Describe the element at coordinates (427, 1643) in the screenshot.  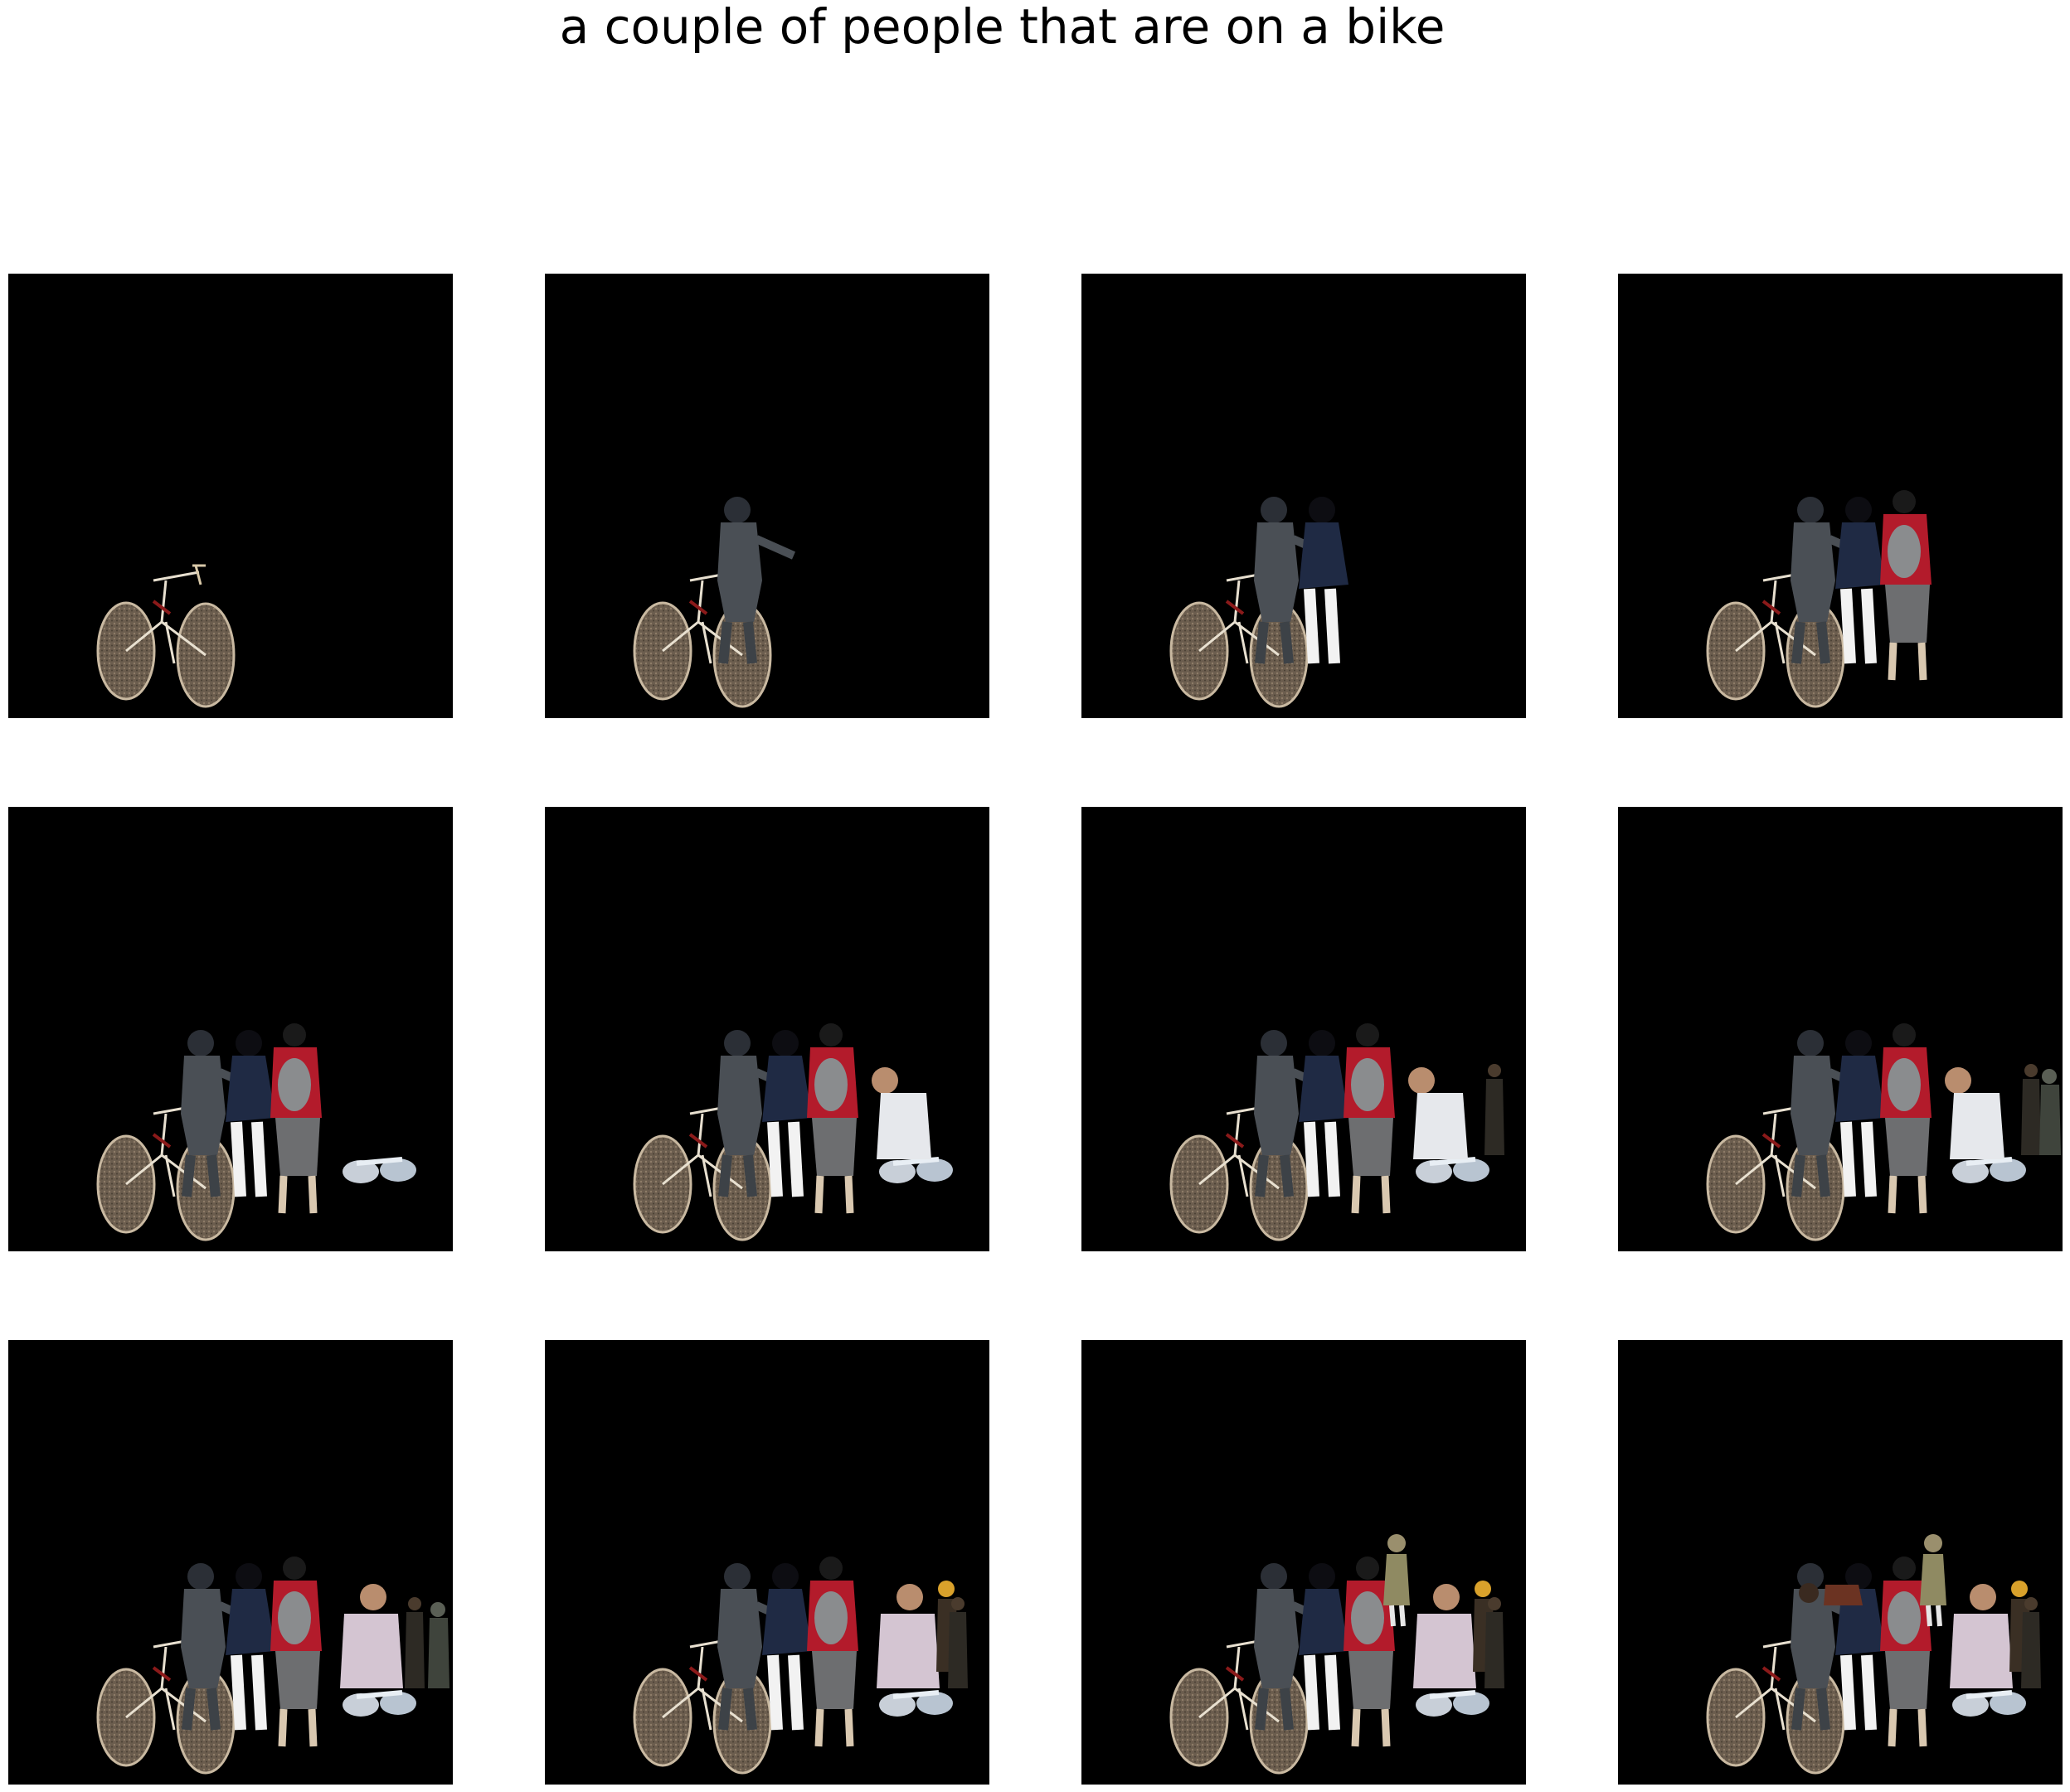
I see `dark-figures-shape` at that location.